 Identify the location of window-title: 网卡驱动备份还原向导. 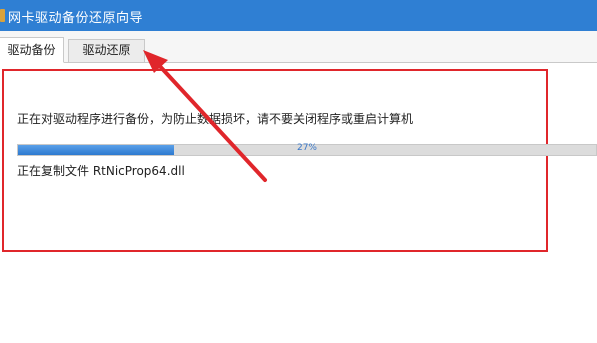
(76, 18).